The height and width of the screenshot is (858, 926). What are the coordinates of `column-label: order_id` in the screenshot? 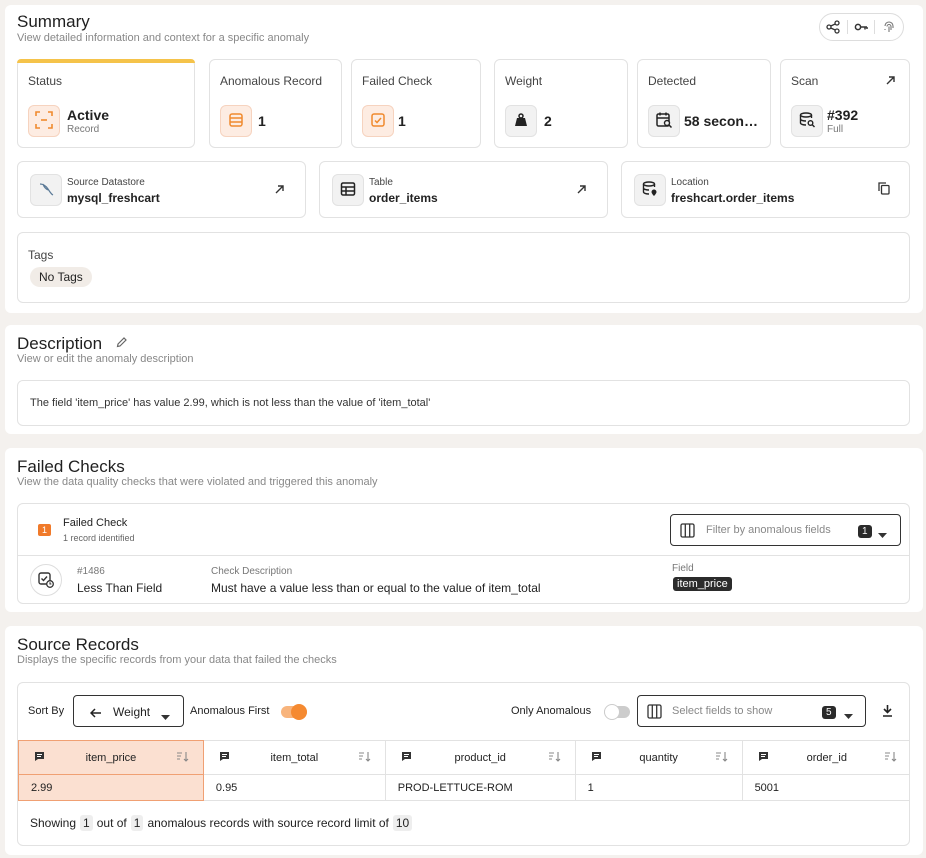 It's located at (826, 757).